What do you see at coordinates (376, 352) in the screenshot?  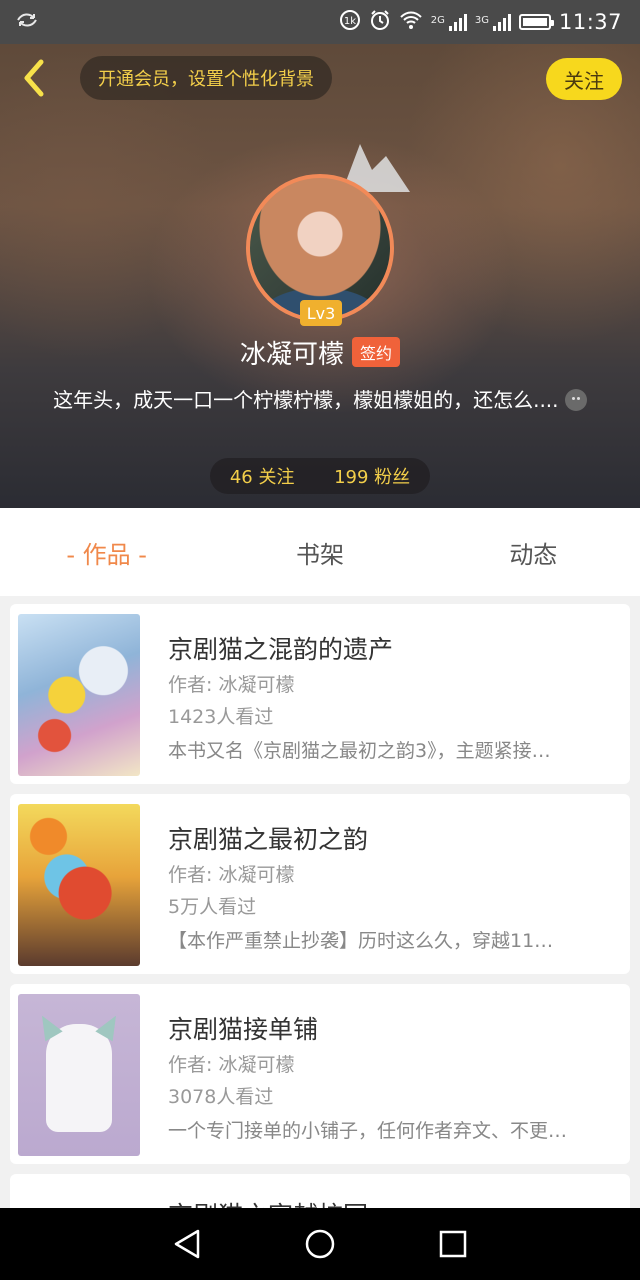 I see `signed-badge: 签约` at bounding box center [376, 352].